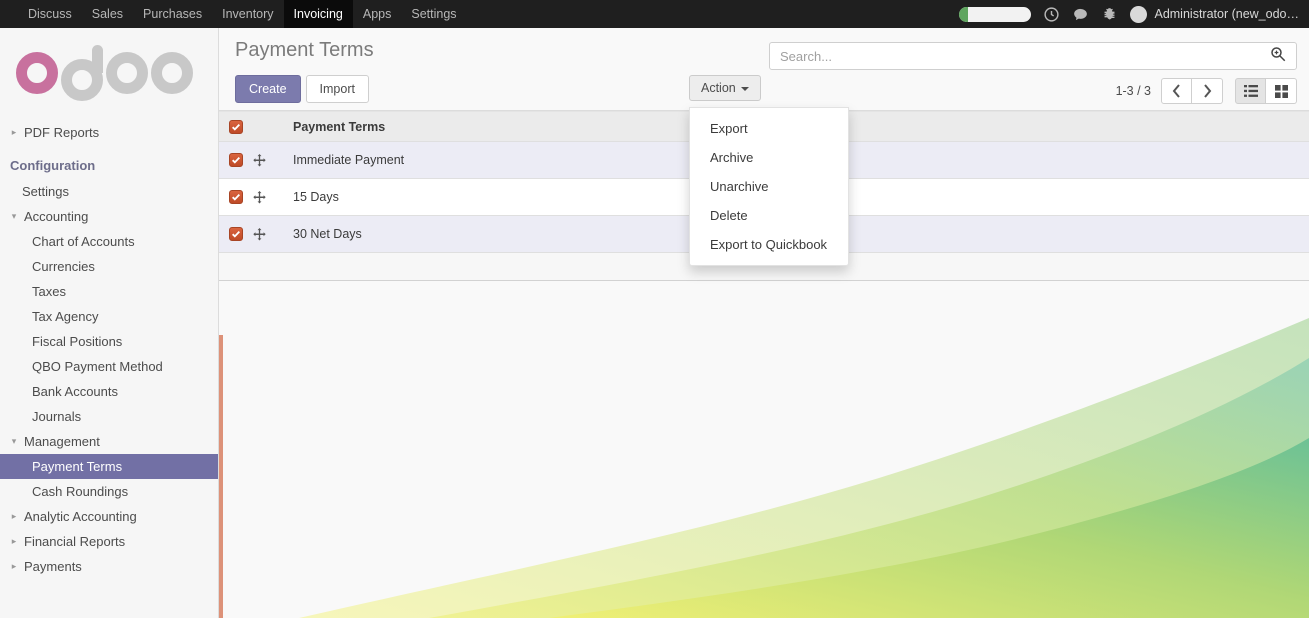  What do you see at coordinates (53, 165) in the screenshot?
I see `sidebar-item-label: Configuration` at bounding box center [53, 165].